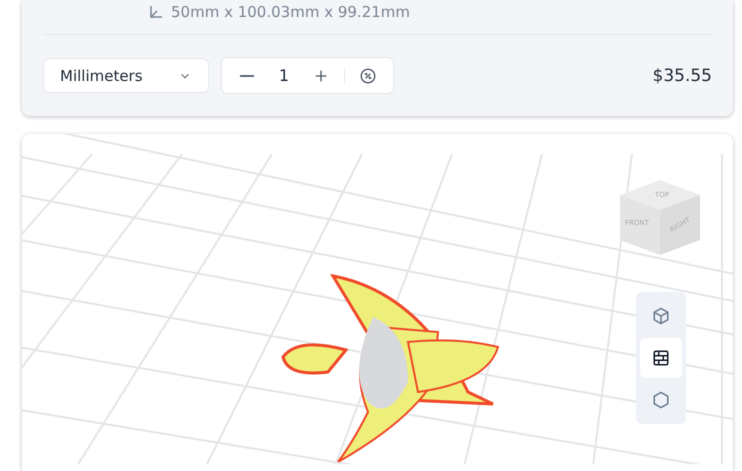 The height and width of the screenshot is (471, 742). Describe the element at coordinates (368, 75) in the screenshot. I see `discount-badge-icon` at that location.